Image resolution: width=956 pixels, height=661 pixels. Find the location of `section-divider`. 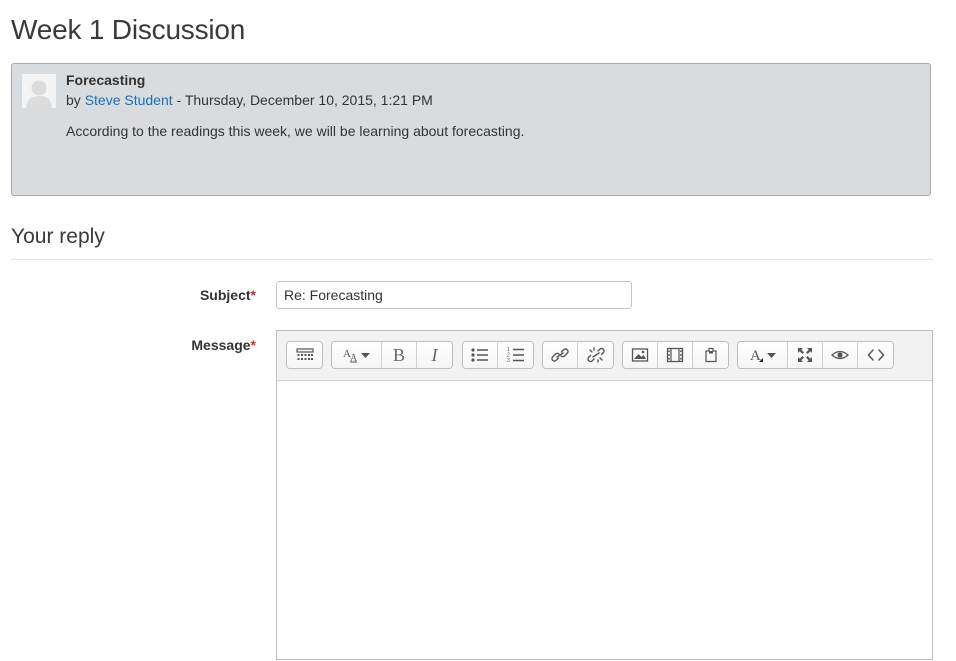

section-divider is located at coordinates (472, 259).